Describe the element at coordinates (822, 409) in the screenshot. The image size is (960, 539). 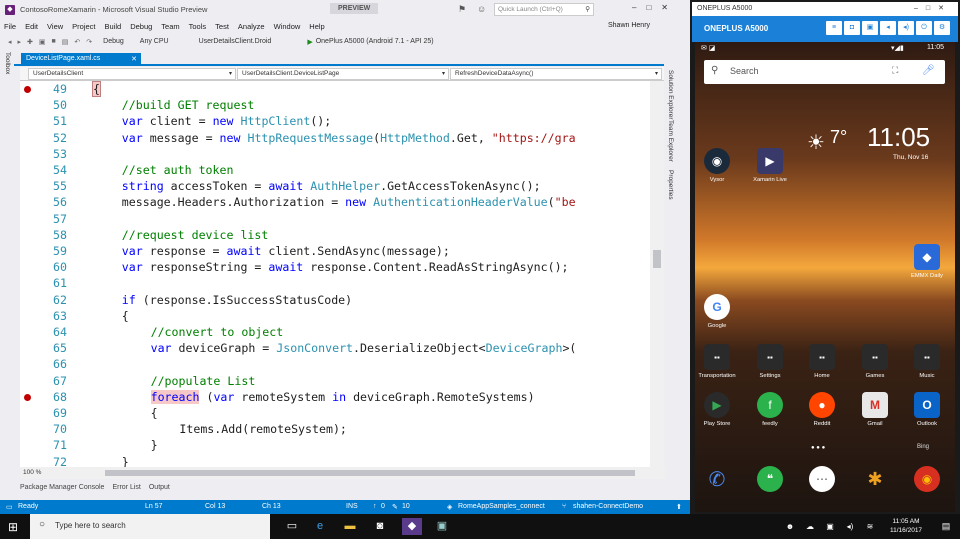
I see `app-reddit: ● Reddit` at that location.